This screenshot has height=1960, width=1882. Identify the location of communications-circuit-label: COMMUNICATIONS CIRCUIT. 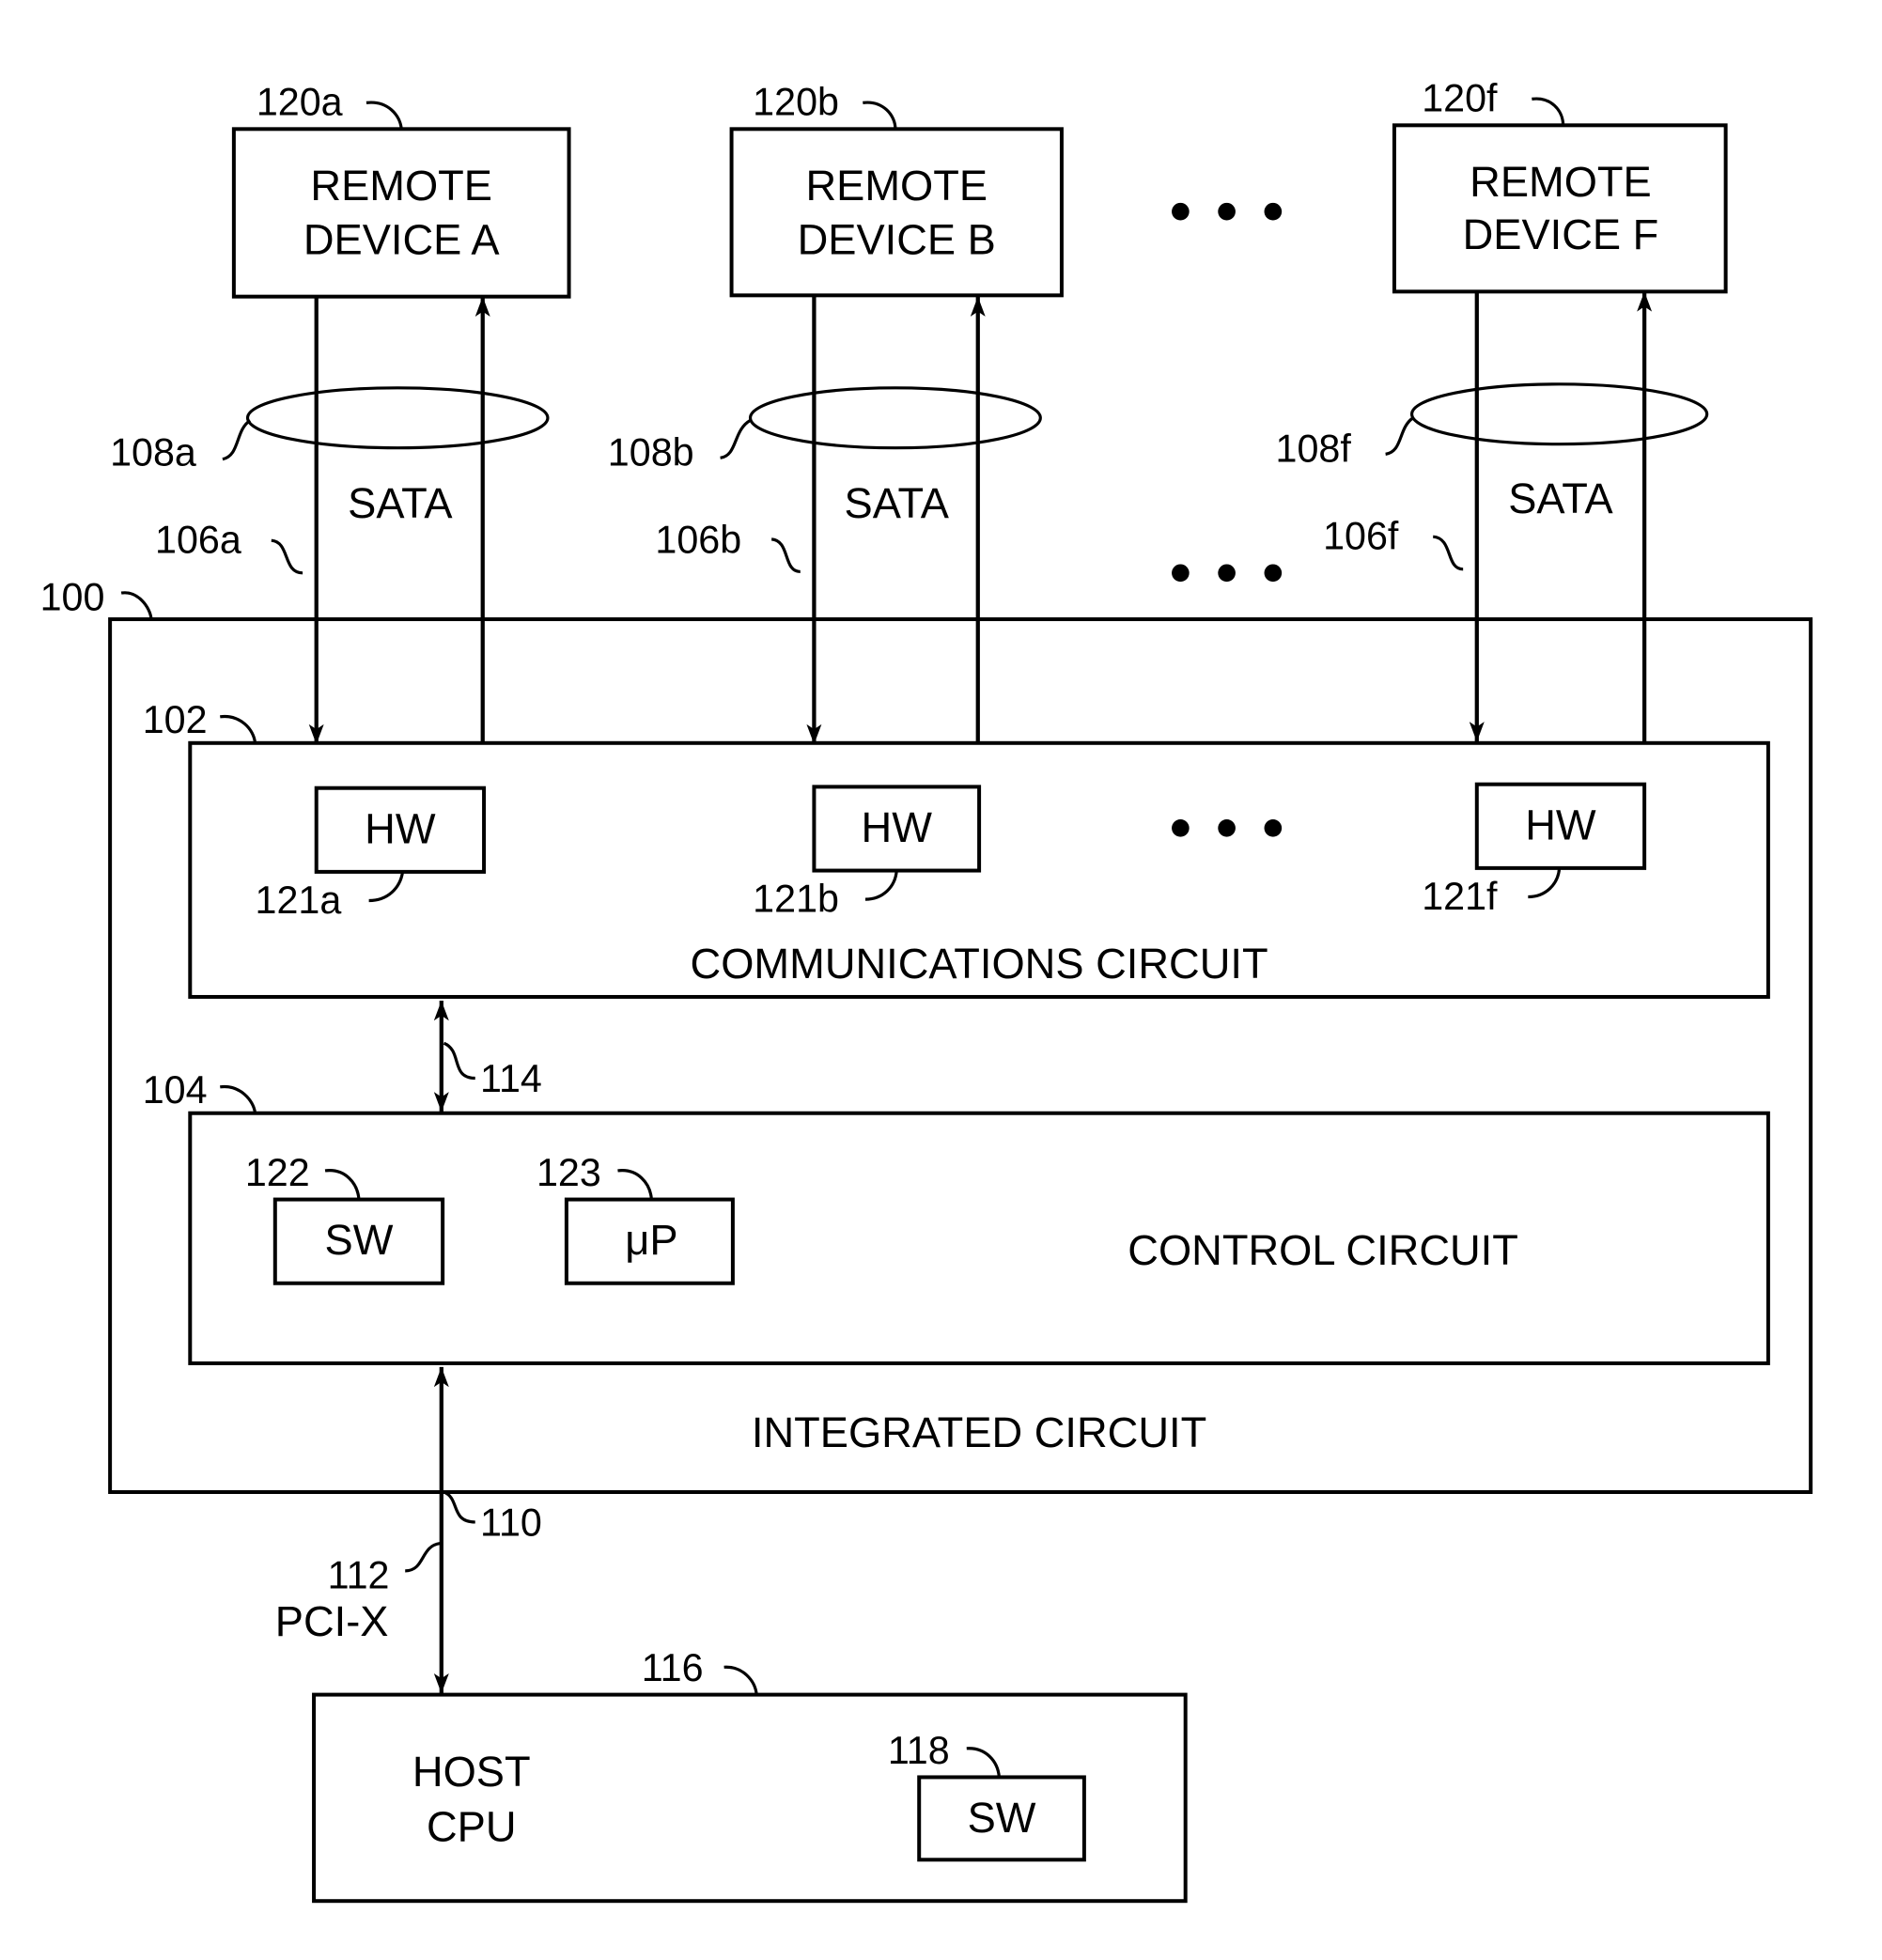
(979, 964).